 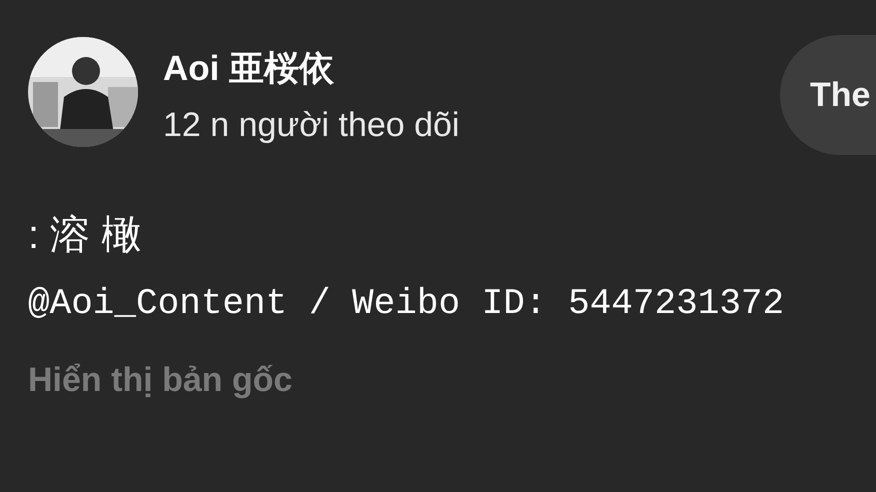 I want to click on subscribe-button: The, so click(x=828, y=95).